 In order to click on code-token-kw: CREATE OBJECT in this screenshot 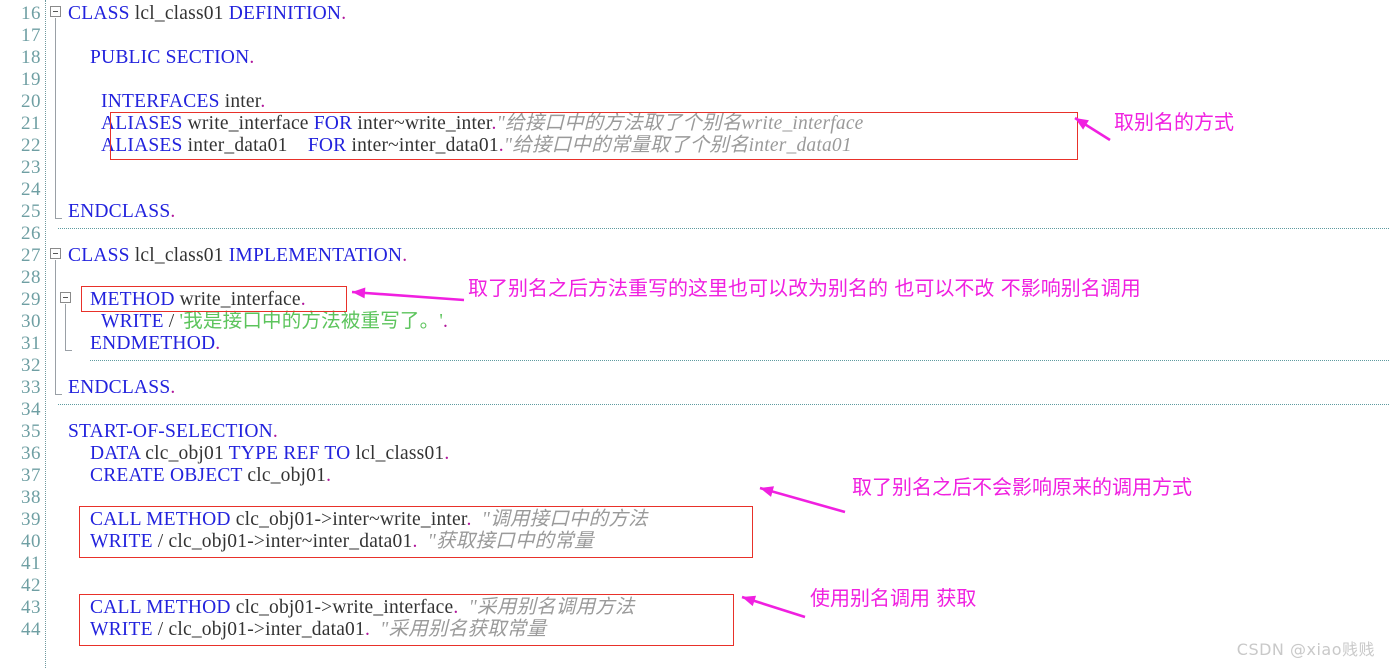, I will do `click(166, 475)`.